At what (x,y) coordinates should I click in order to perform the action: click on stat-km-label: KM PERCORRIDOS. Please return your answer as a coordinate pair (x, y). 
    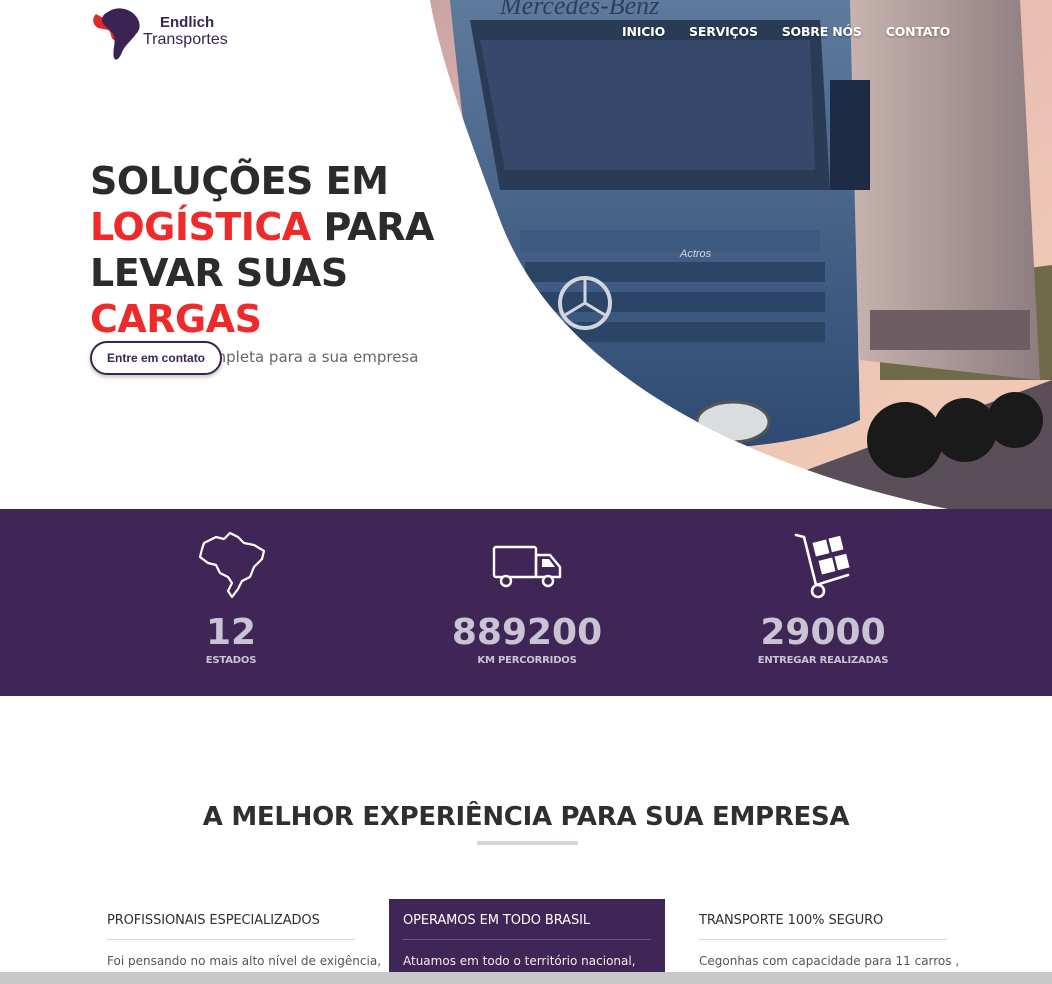
    Looking at the image, I should click on (527, 660).